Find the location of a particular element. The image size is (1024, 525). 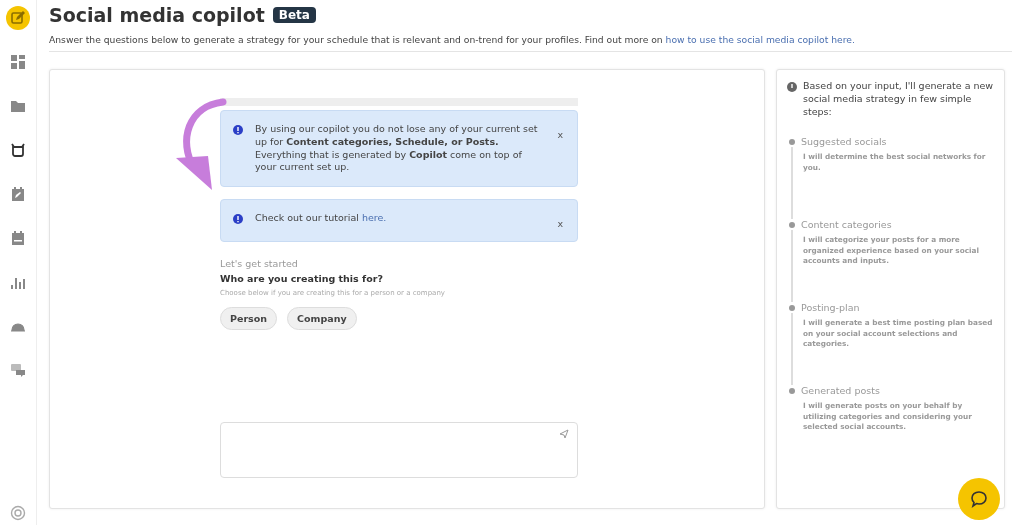

step-title: Content categories is located at coordinates (846, 225).